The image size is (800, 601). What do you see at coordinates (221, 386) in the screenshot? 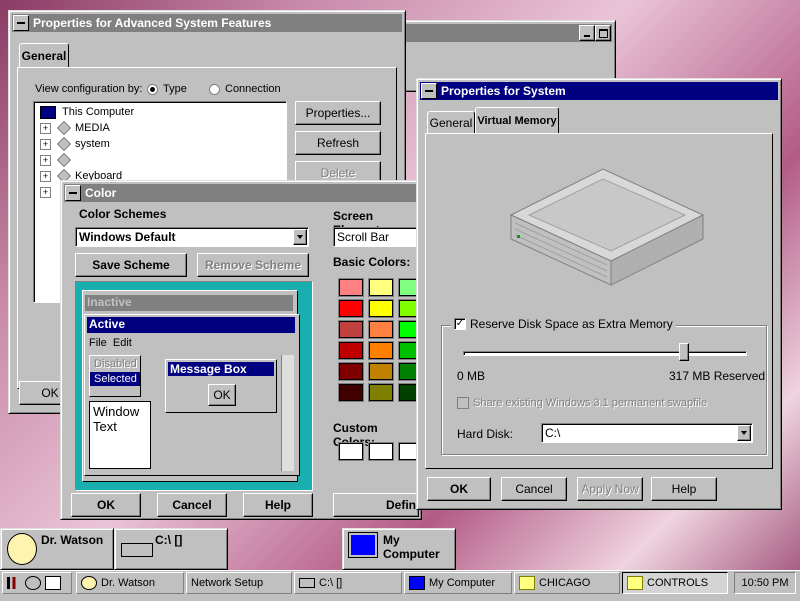
I see `preview-message-box: Message Box OK` at bounding box center [221, 386].